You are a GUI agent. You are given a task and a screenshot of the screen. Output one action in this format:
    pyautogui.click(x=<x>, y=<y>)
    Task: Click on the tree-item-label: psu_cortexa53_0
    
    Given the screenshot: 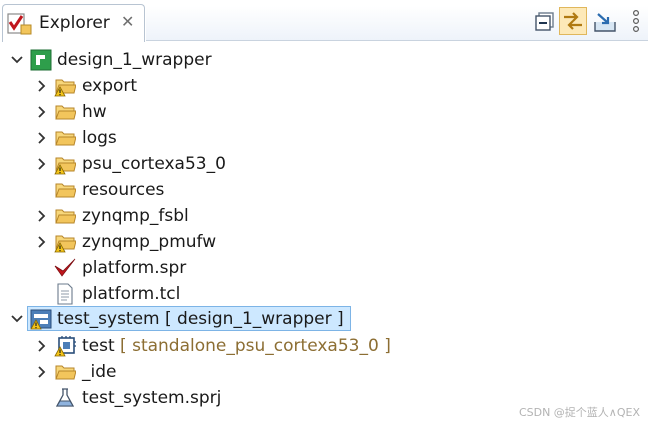 What is the action you would take?
    pyautogui.click(x=154, y=164)
    